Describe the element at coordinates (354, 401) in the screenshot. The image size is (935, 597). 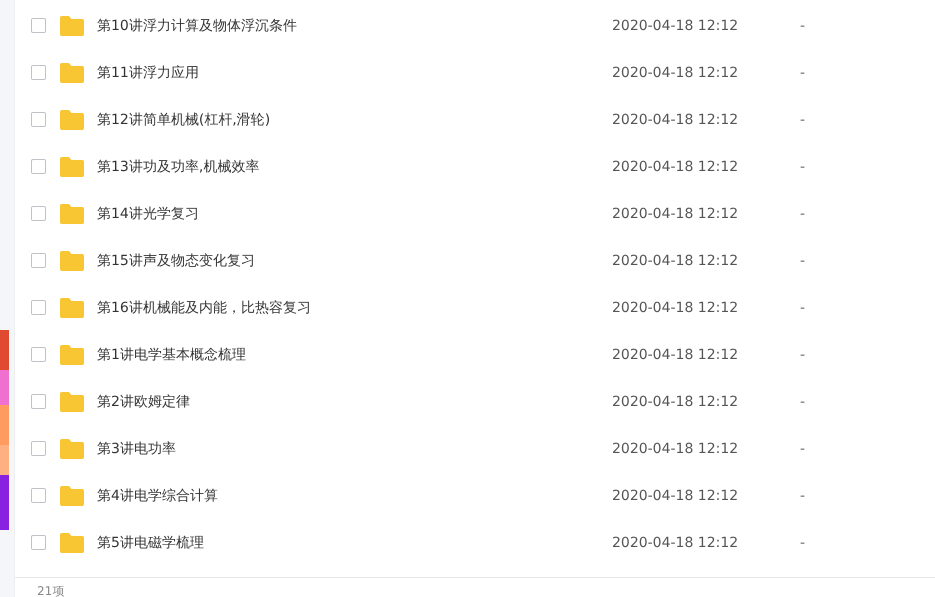
I see `file-name: 第2讲欧姆定律` at that location.